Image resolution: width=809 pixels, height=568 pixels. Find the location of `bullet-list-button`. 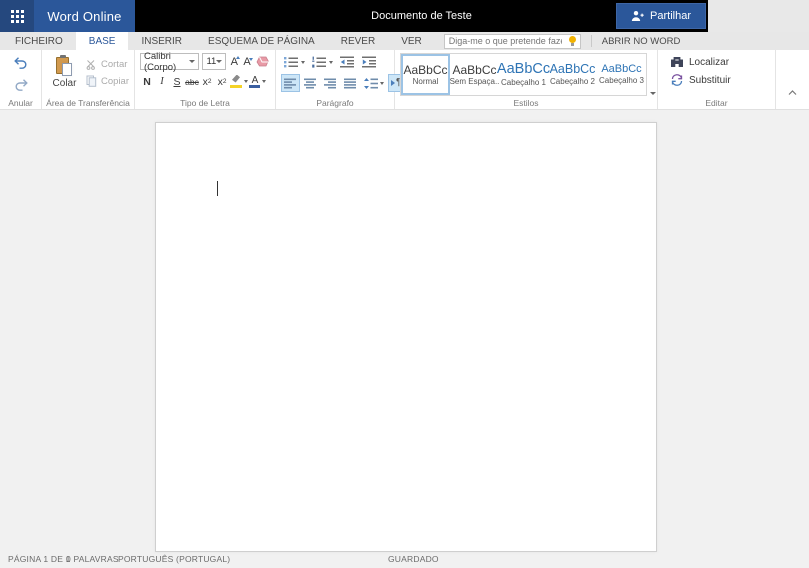

bullet-list-button is located at coordinates (294, 62).